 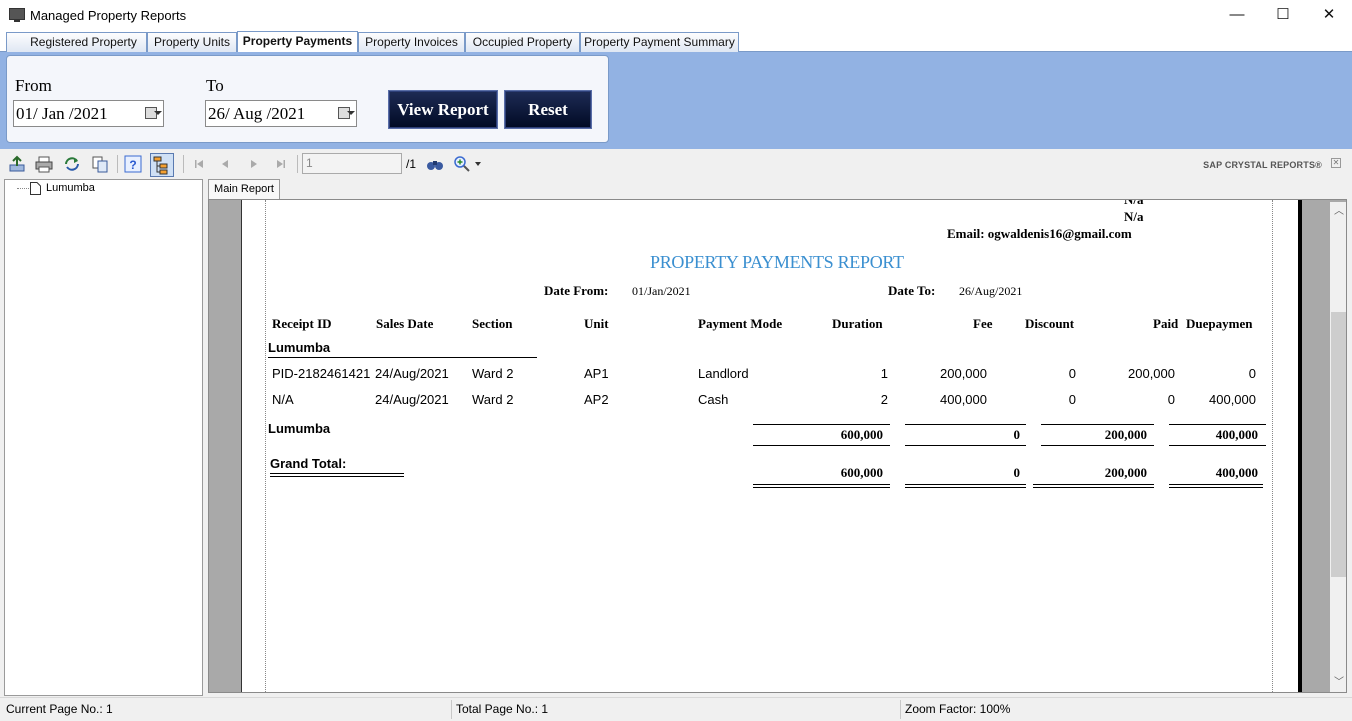 What do you see at coordinates (62, 113) in the screenshot?
I see `from-date-value: 01/ Jan /2021` at bounding box center [62, 113].